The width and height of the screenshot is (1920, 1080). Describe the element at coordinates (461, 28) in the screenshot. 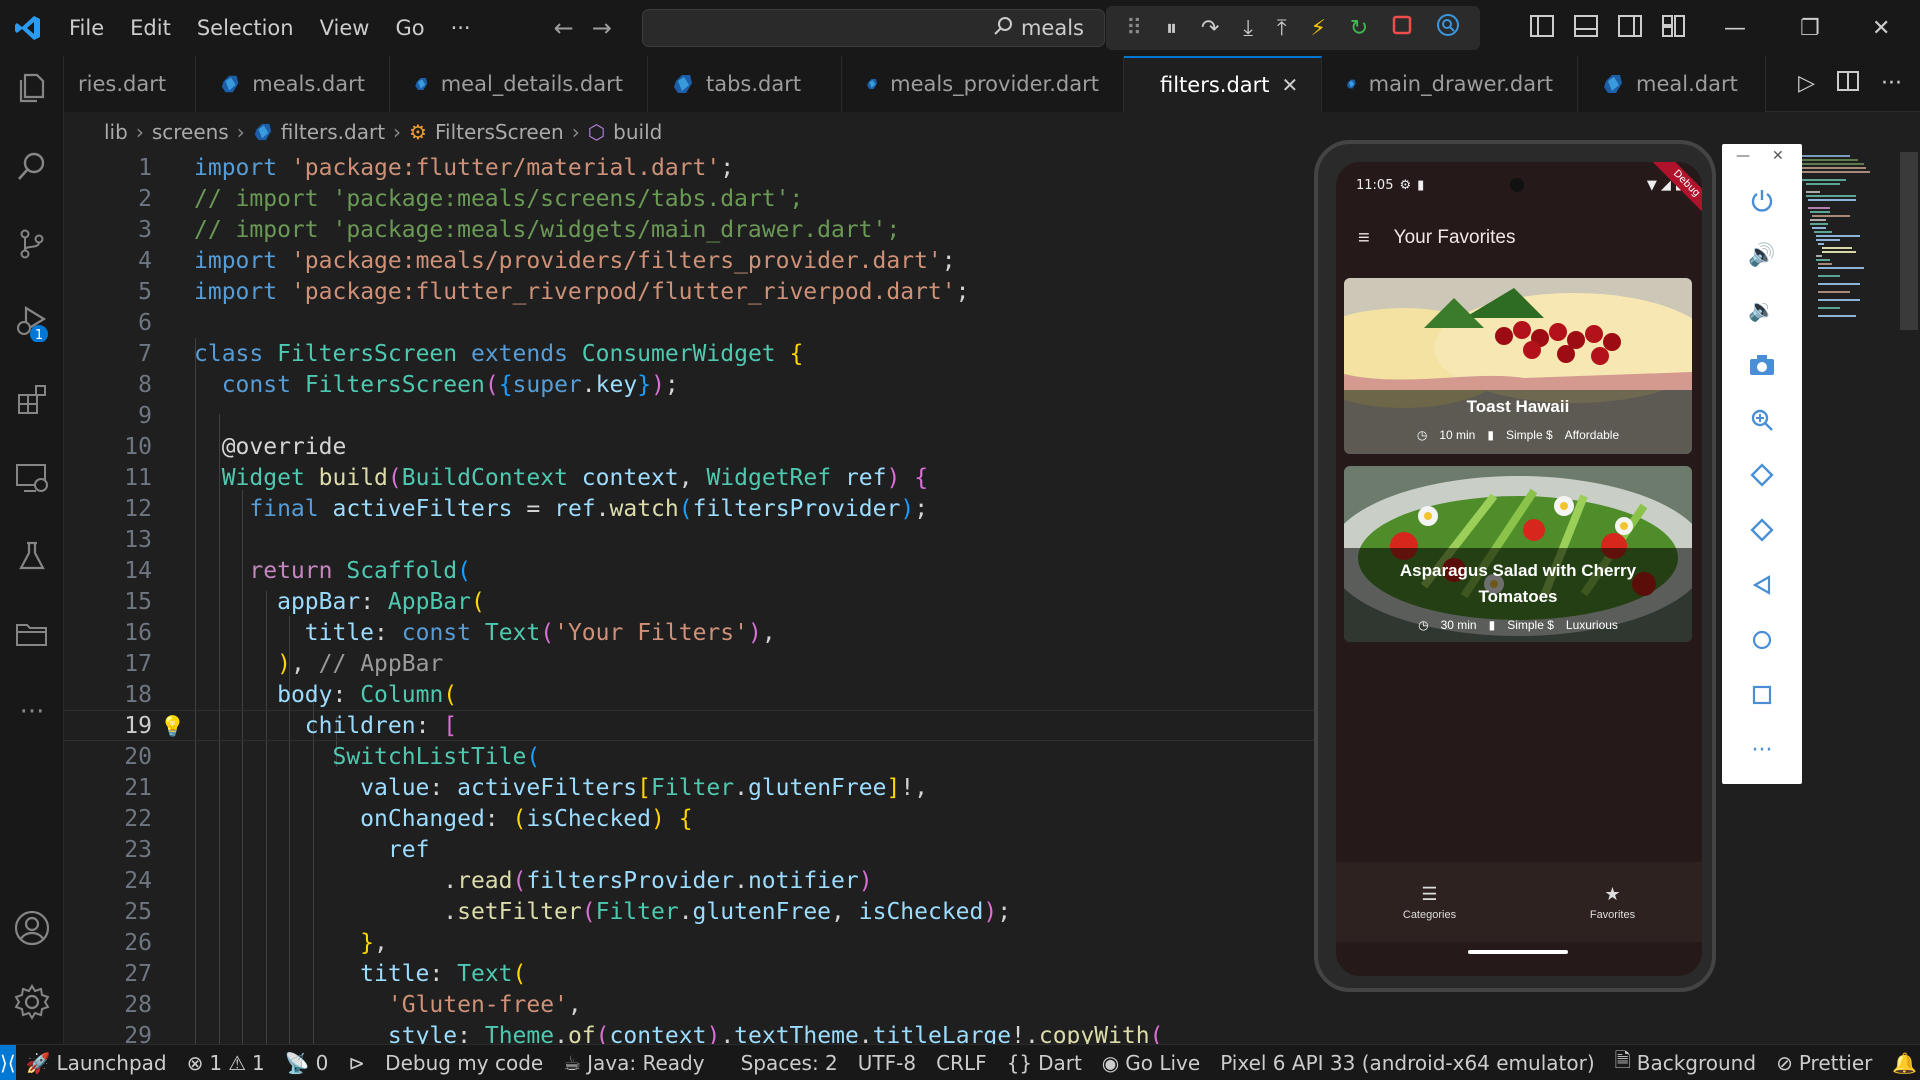

I see `menu-more: ···` at that location.